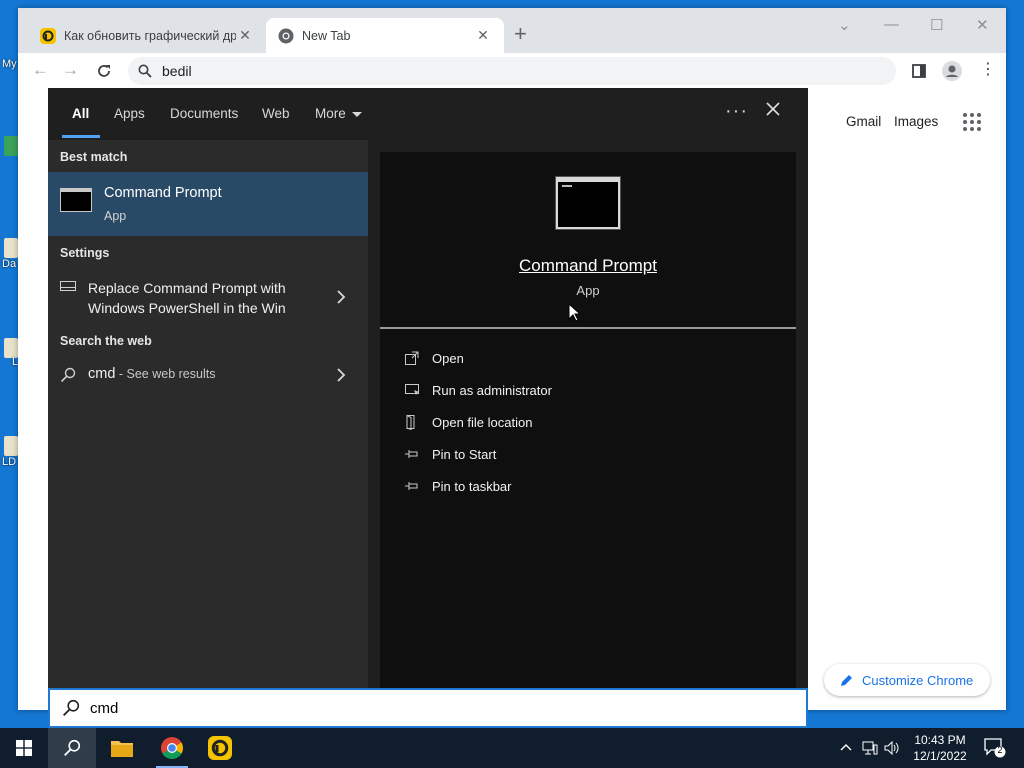 This screenshot has width=1024, height=768. I want to click on web-results-hint: - See web results, so click(165, 374).